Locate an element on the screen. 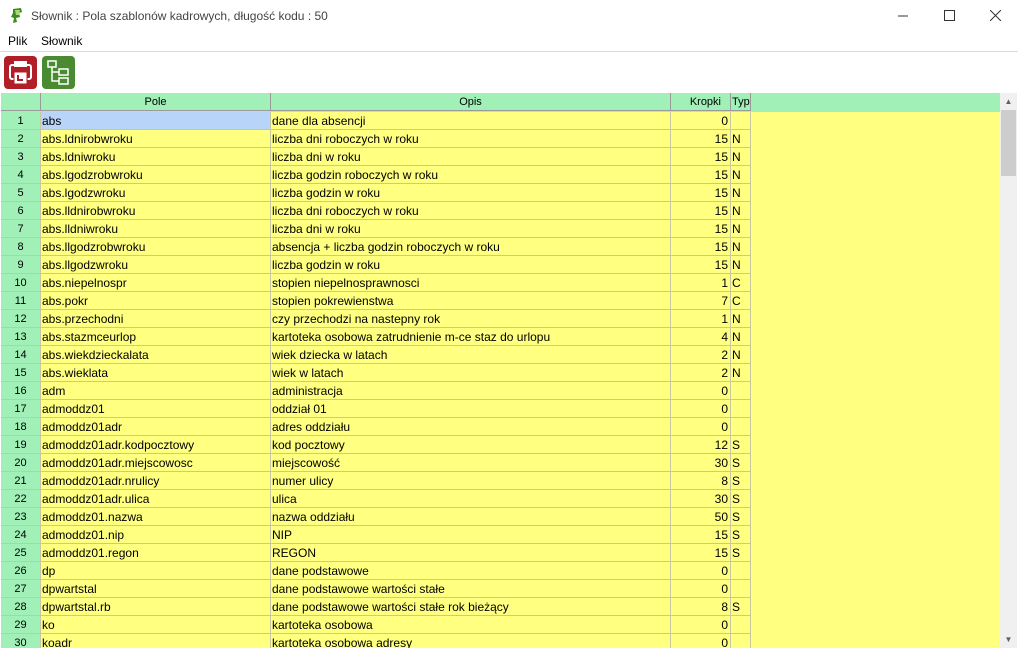  cell-pole: abs.wiekdzieckalata is located at coordinates (156, 355).